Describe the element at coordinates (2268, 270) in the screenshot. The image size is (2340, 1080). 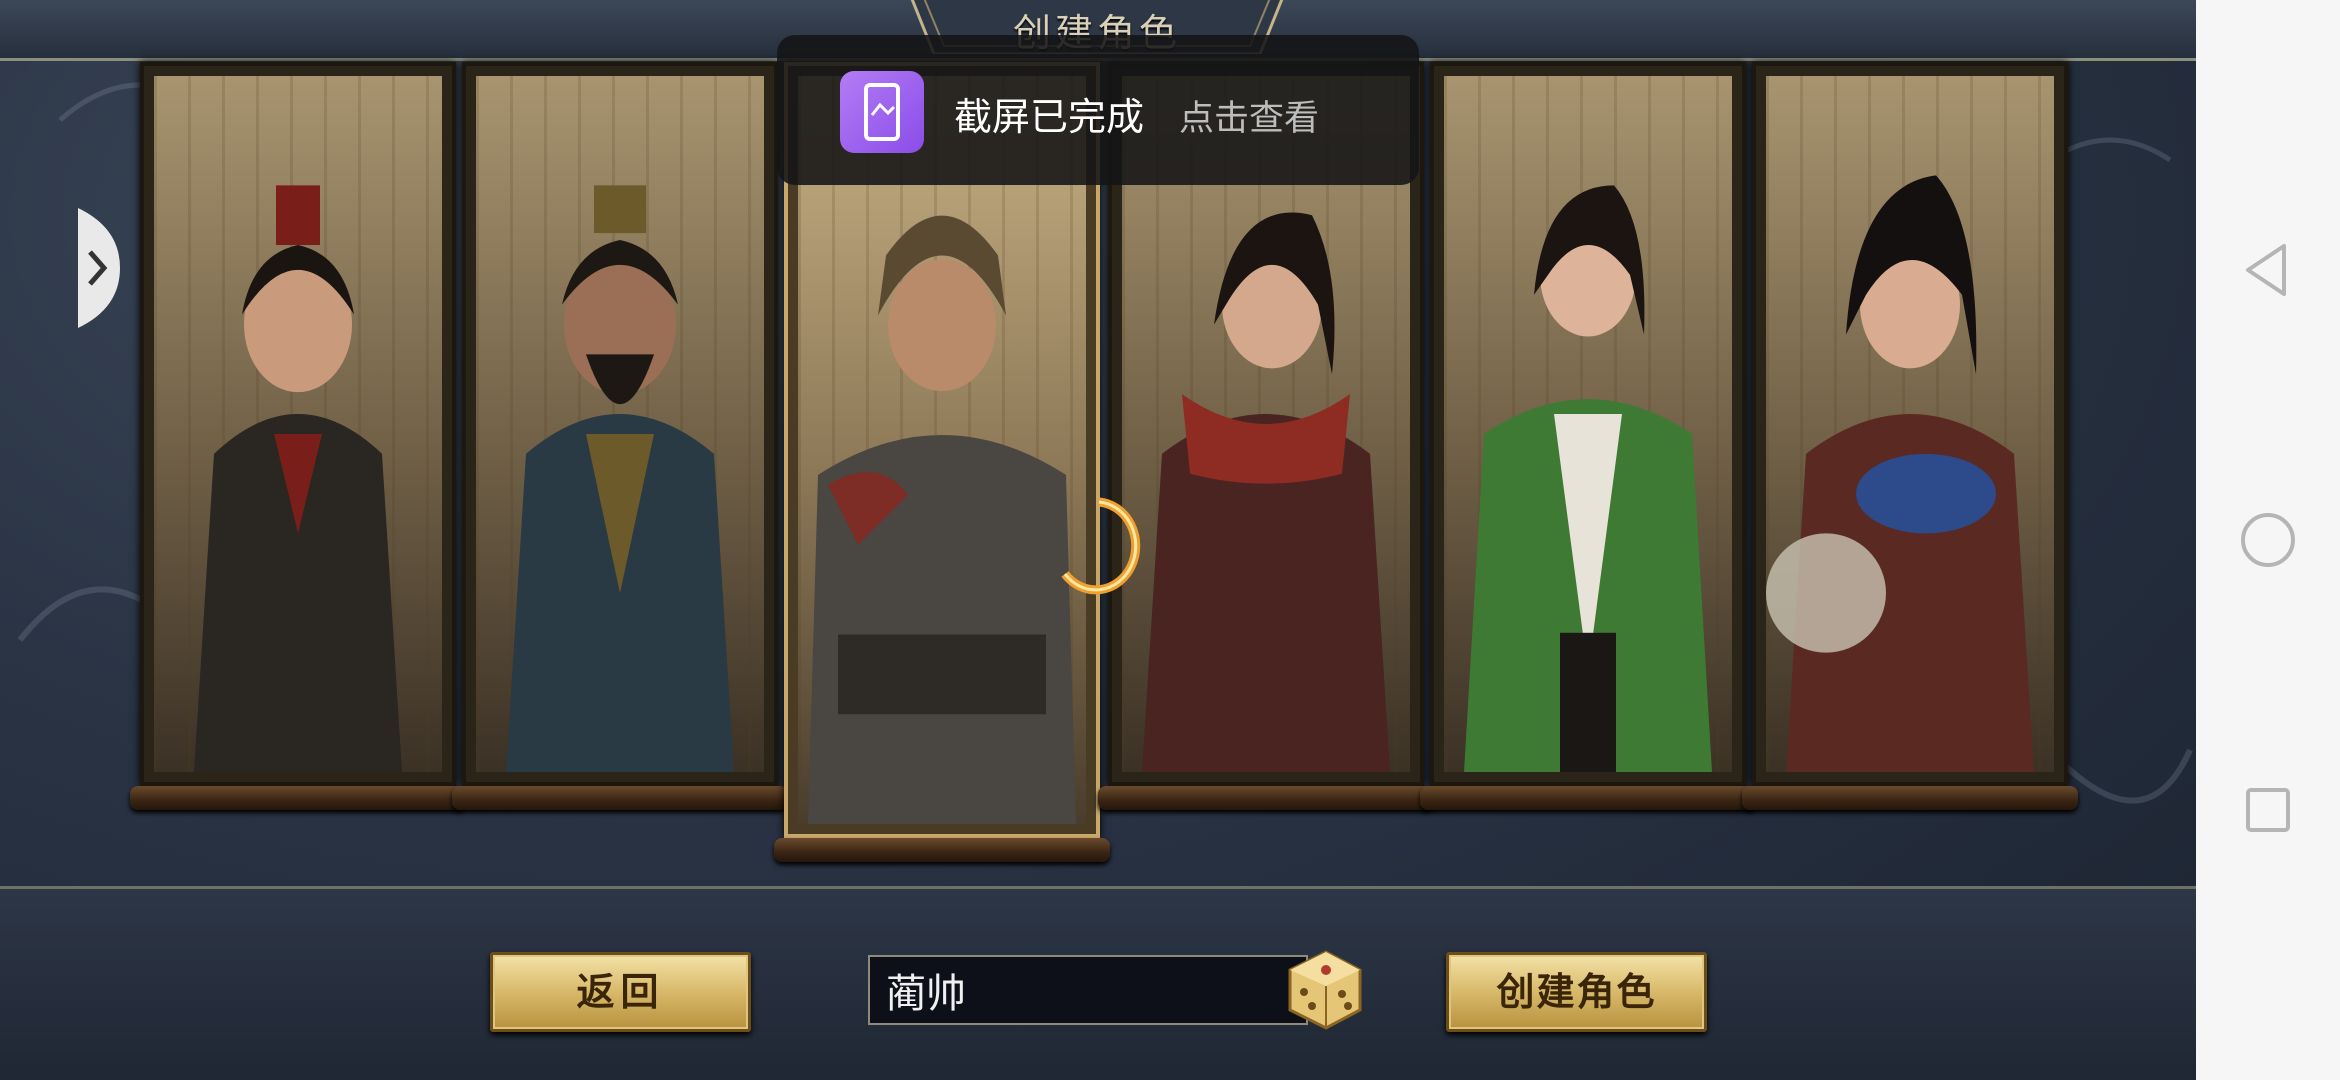
I see `back-triangle-icon` at that location.